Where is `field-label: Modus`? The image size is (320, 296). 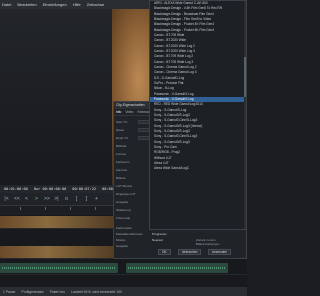
field-label: Modus is located at coordinates (121, 240).